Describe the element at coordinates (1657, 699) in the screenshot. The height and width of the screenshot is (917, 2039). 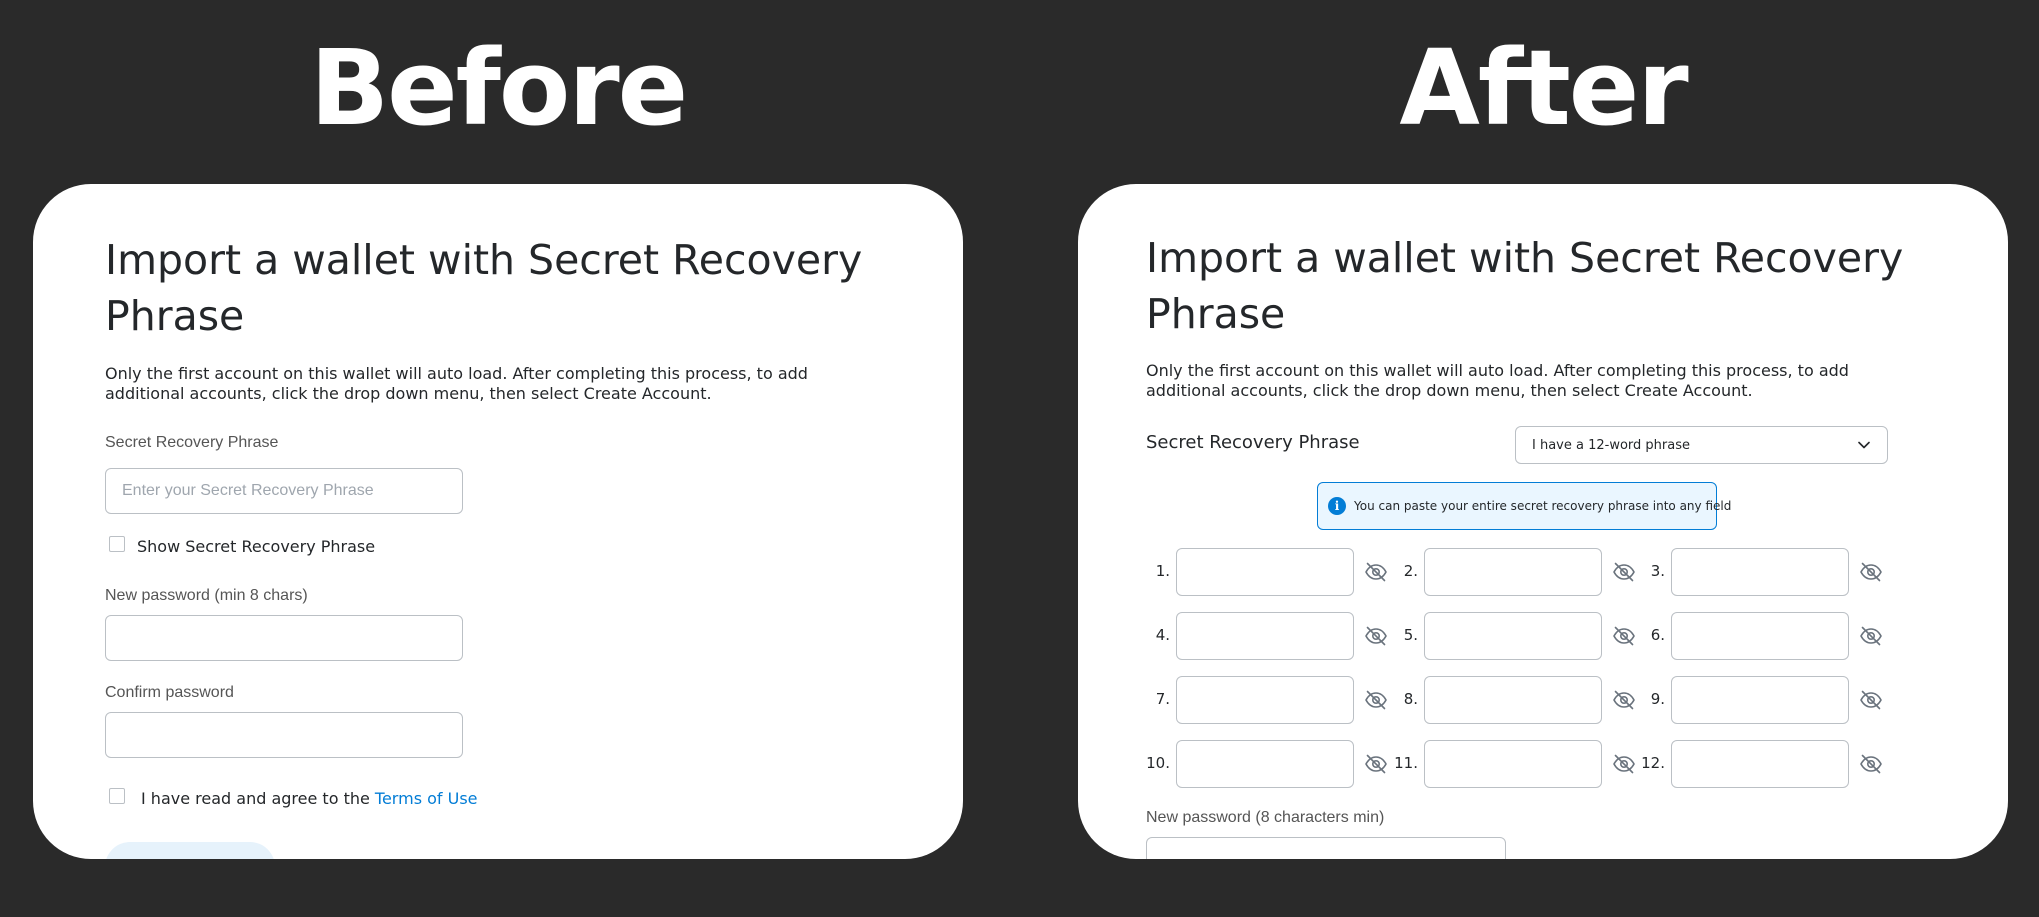
I see `srp-word-number: 9.` at that location.